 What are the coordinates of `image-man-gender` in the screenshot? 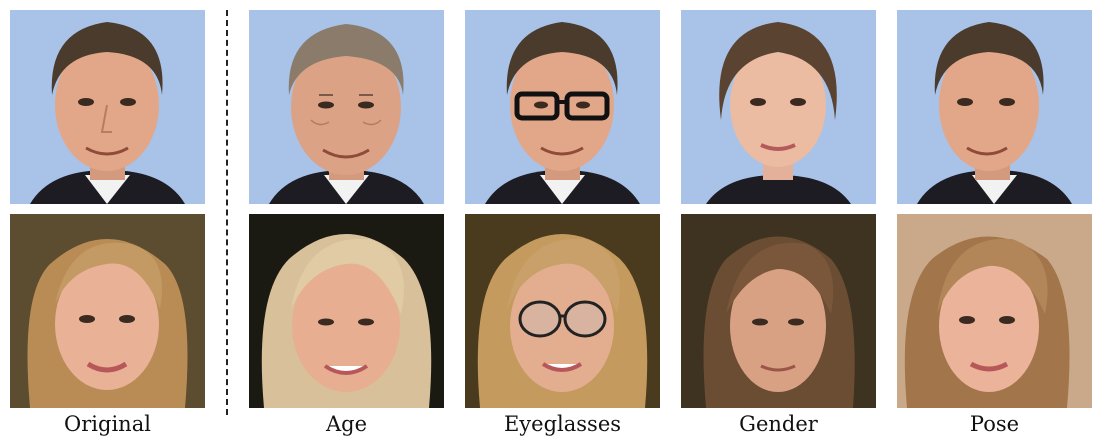 It's located at (778, 107).